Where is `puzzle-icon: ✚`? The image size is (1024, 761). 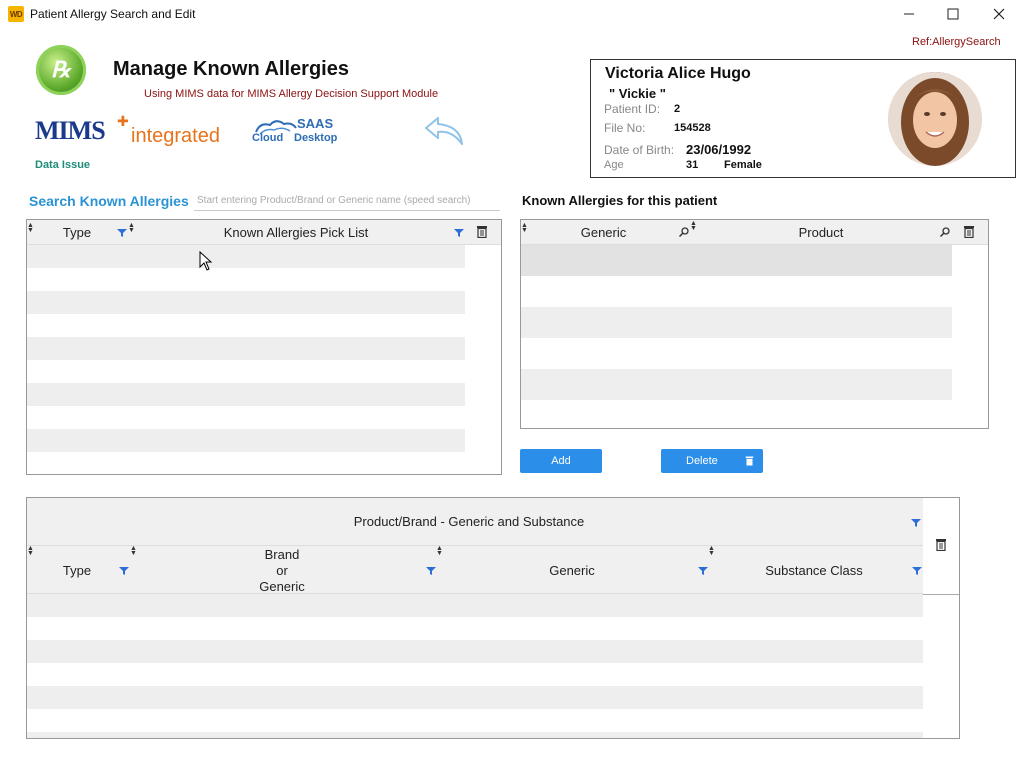
puzzle-icon: ✚ is located at coordinates (123, 121).